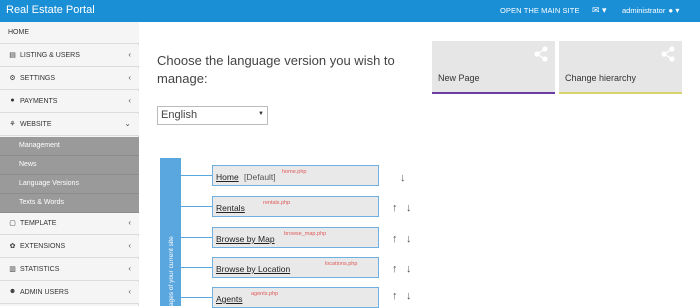  I want to click on change-hierarchy-tile: Change hierarchy, so click(620, 67).